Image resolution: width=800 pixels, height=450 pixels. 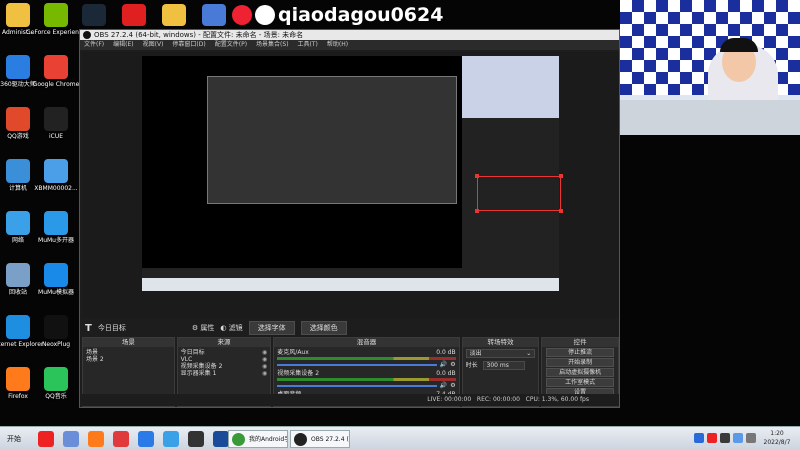 I want to click on control-button: 启动虚拟摄像机, so click(x=580, y=372).